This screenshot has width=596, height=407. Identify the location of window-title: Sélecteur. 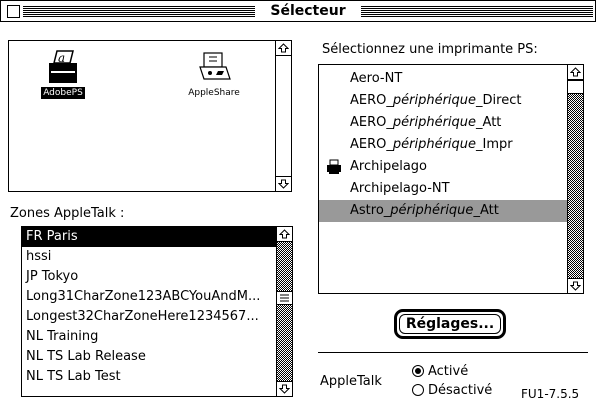
(308, 11).